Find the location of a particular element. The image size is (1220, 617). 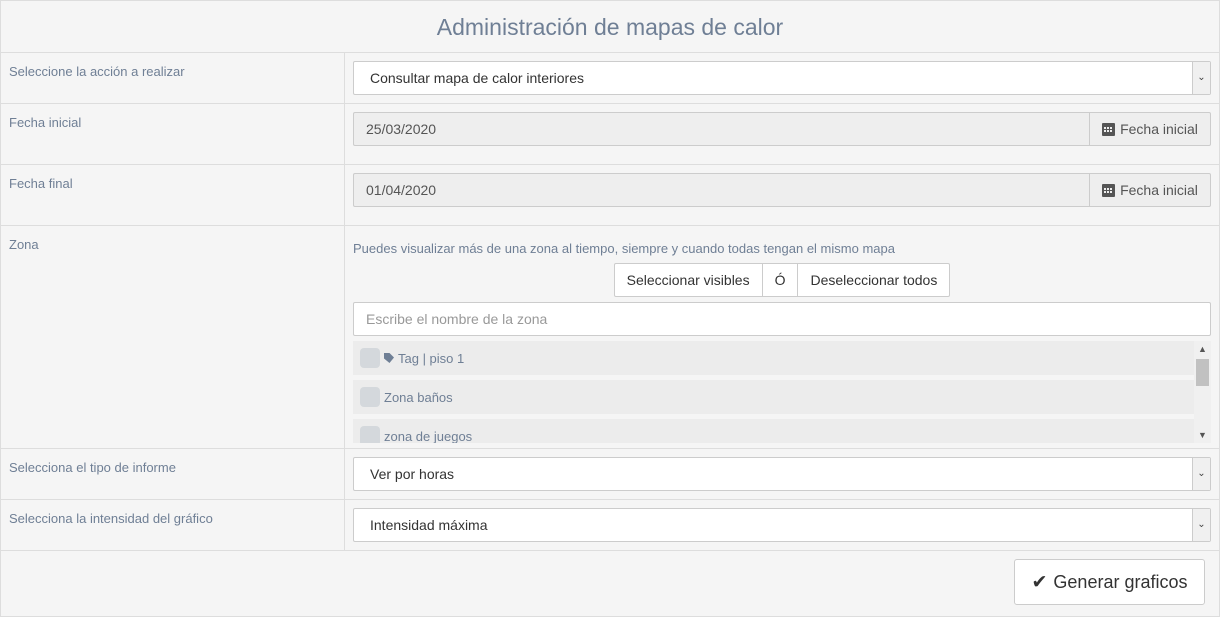

report-type-select: Ver por horas ⌄ is located at coordinates (782, 474).